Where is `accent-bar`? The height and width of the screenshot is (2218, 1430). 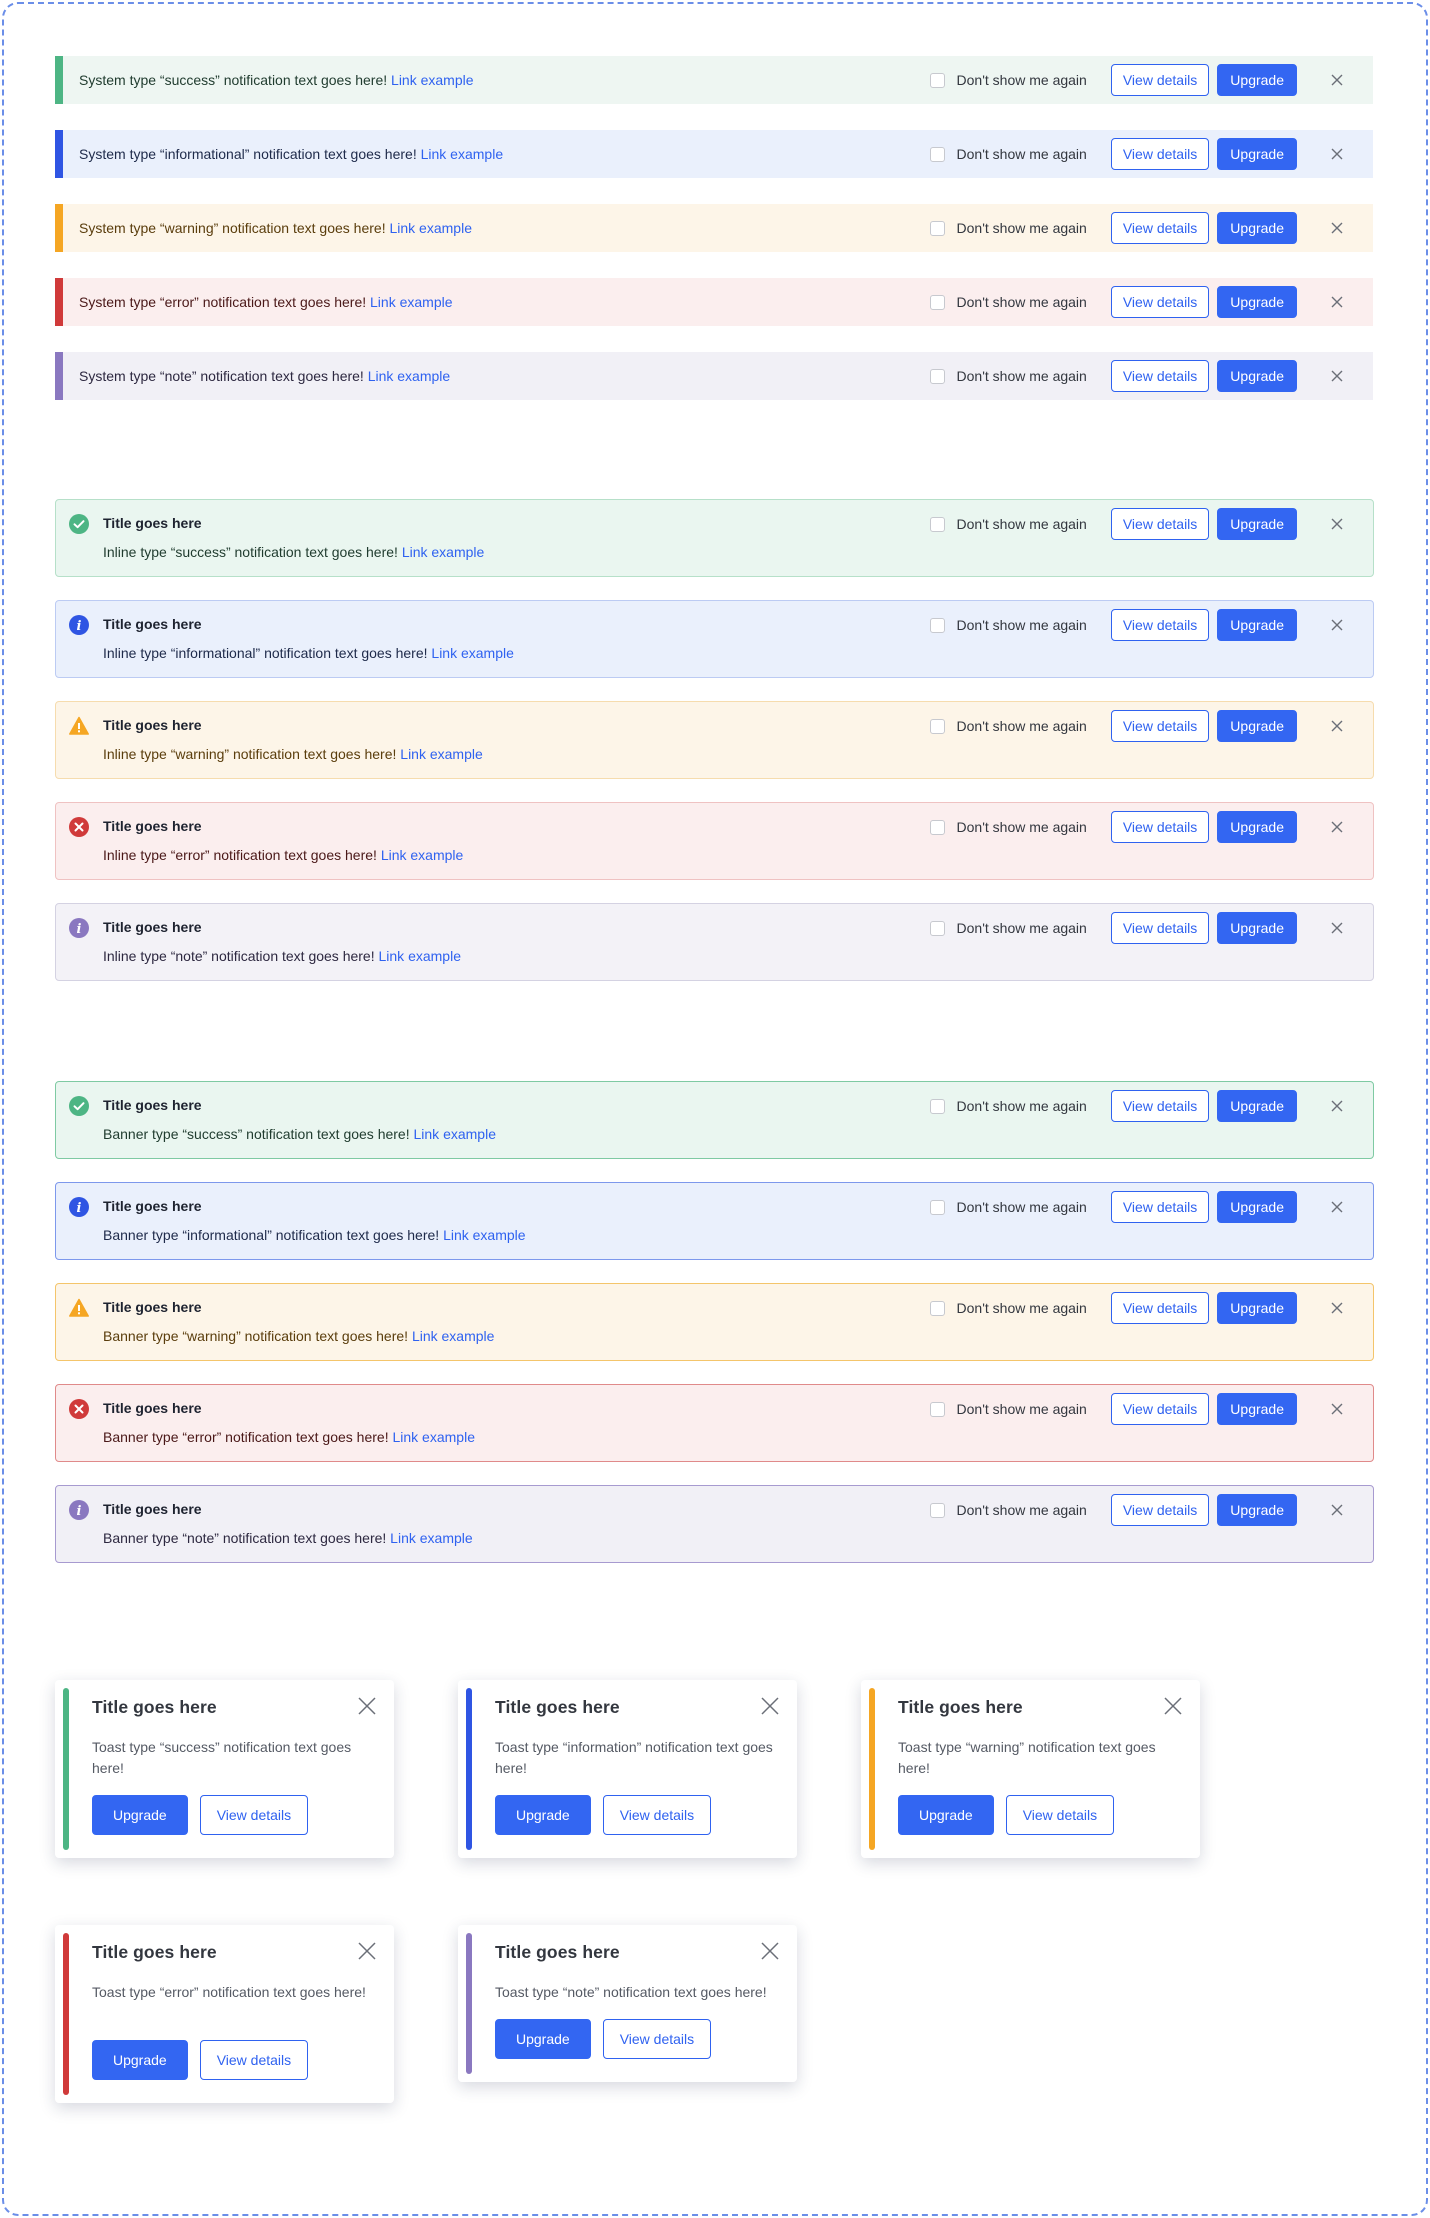
accent-bar is located at coordinates (59, 376).